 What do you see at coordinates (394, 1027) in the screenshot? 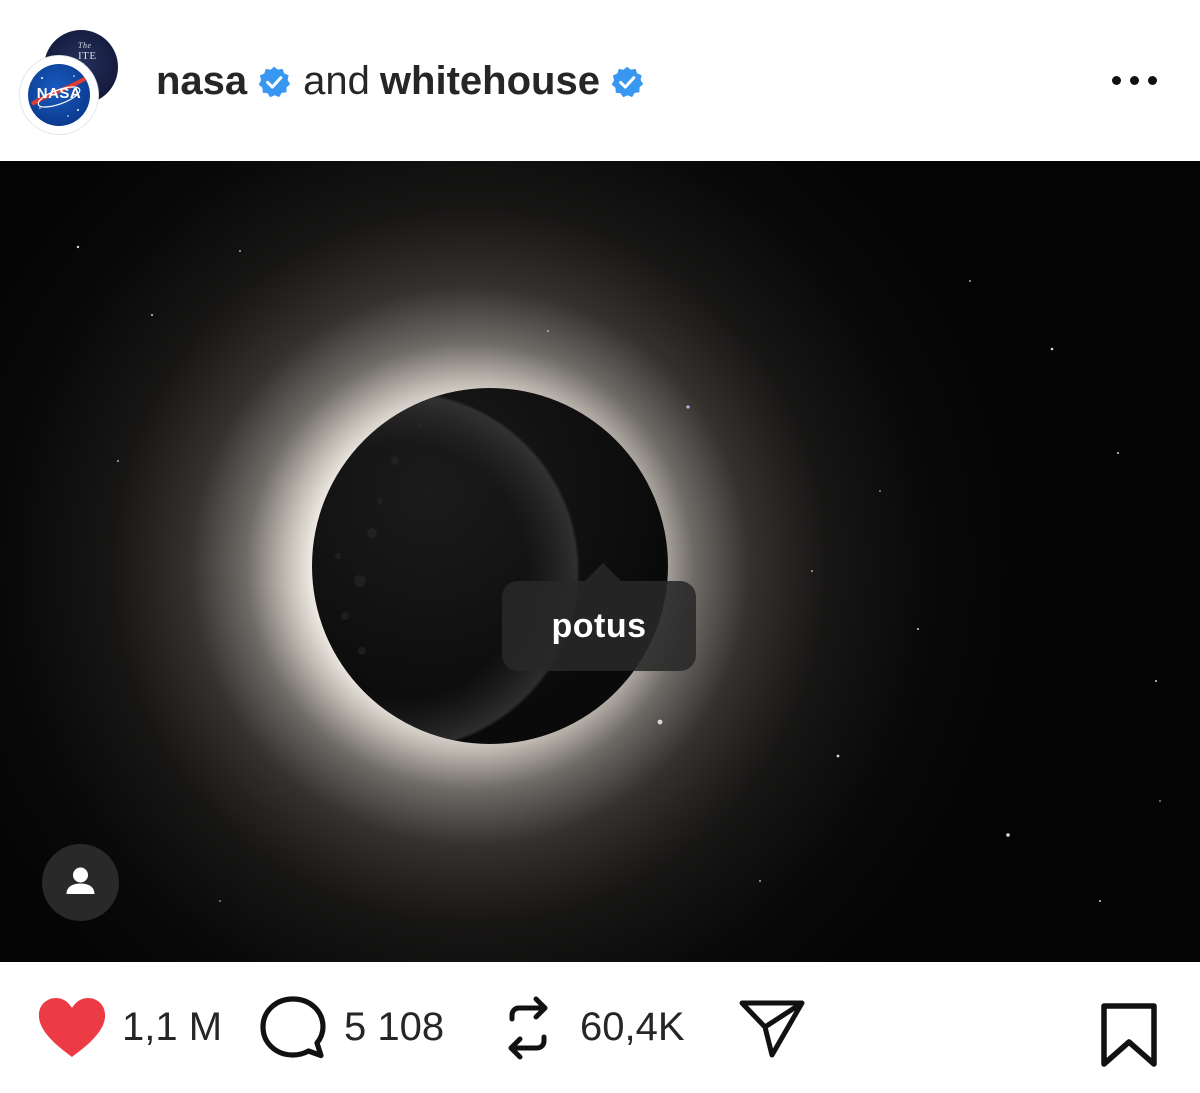
I see `comment-count: 5 108` at bounding box center [394, 1027].